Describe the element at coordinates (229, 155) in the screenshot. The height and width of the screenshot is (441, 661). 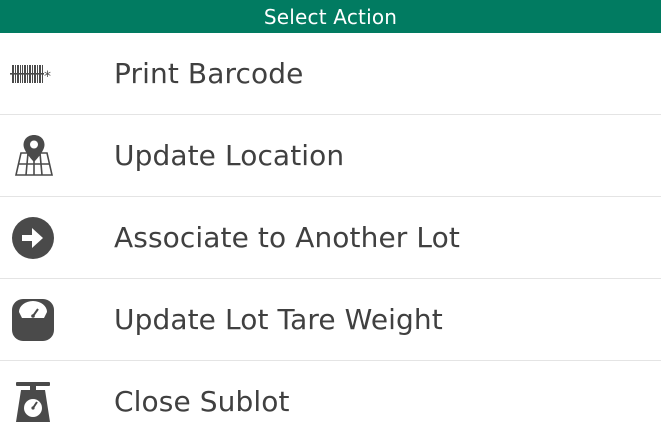
I see `action-label: Update Location` at that location.